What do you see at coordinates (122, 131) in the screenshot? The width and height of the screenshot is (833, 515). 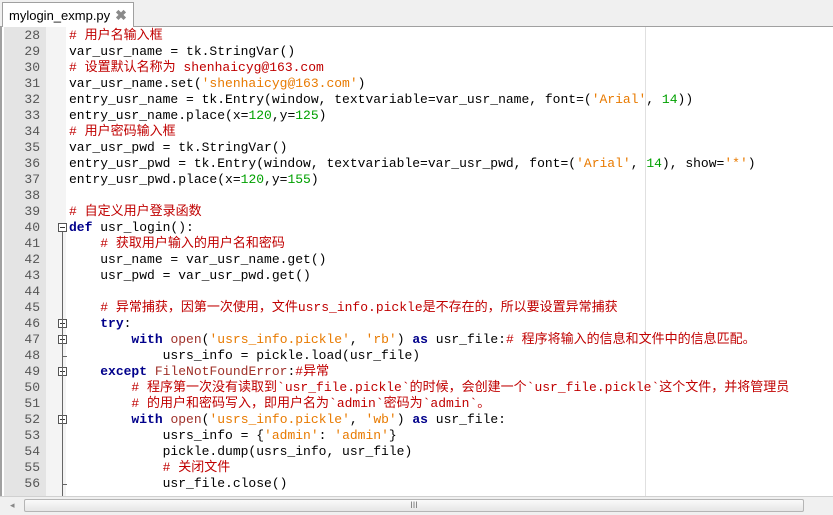 I see `token: # 用户密码输入框` at bounding box center [122, 131].